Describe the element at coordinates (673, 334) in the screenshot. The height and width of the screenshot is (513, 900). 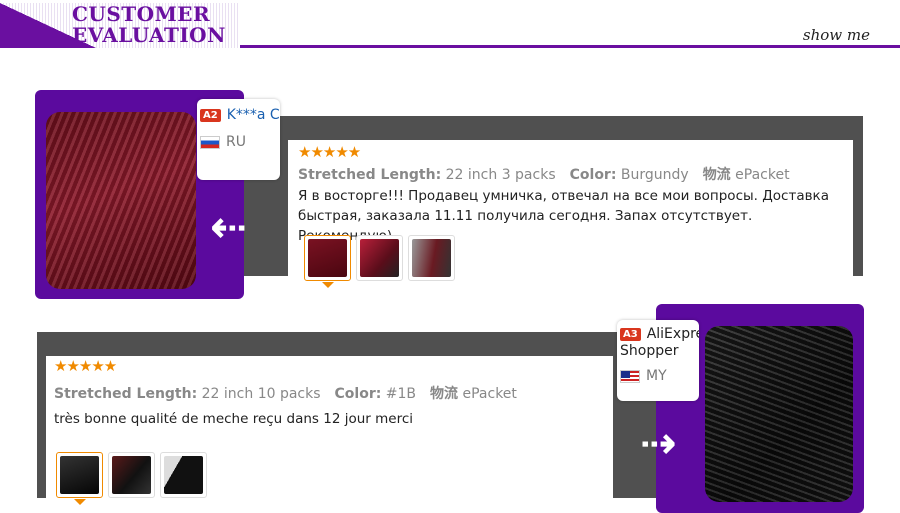
I see `user-name: AliExpre` at that location.